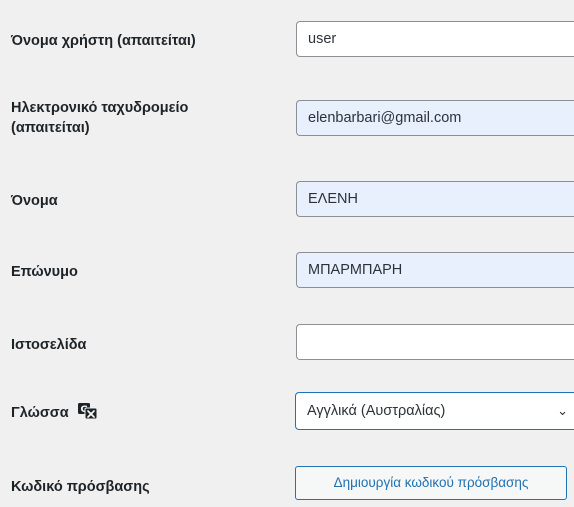  I want to click on language-selected-value: Αγγλικά (Αυστραλίας), so click(376, 411).